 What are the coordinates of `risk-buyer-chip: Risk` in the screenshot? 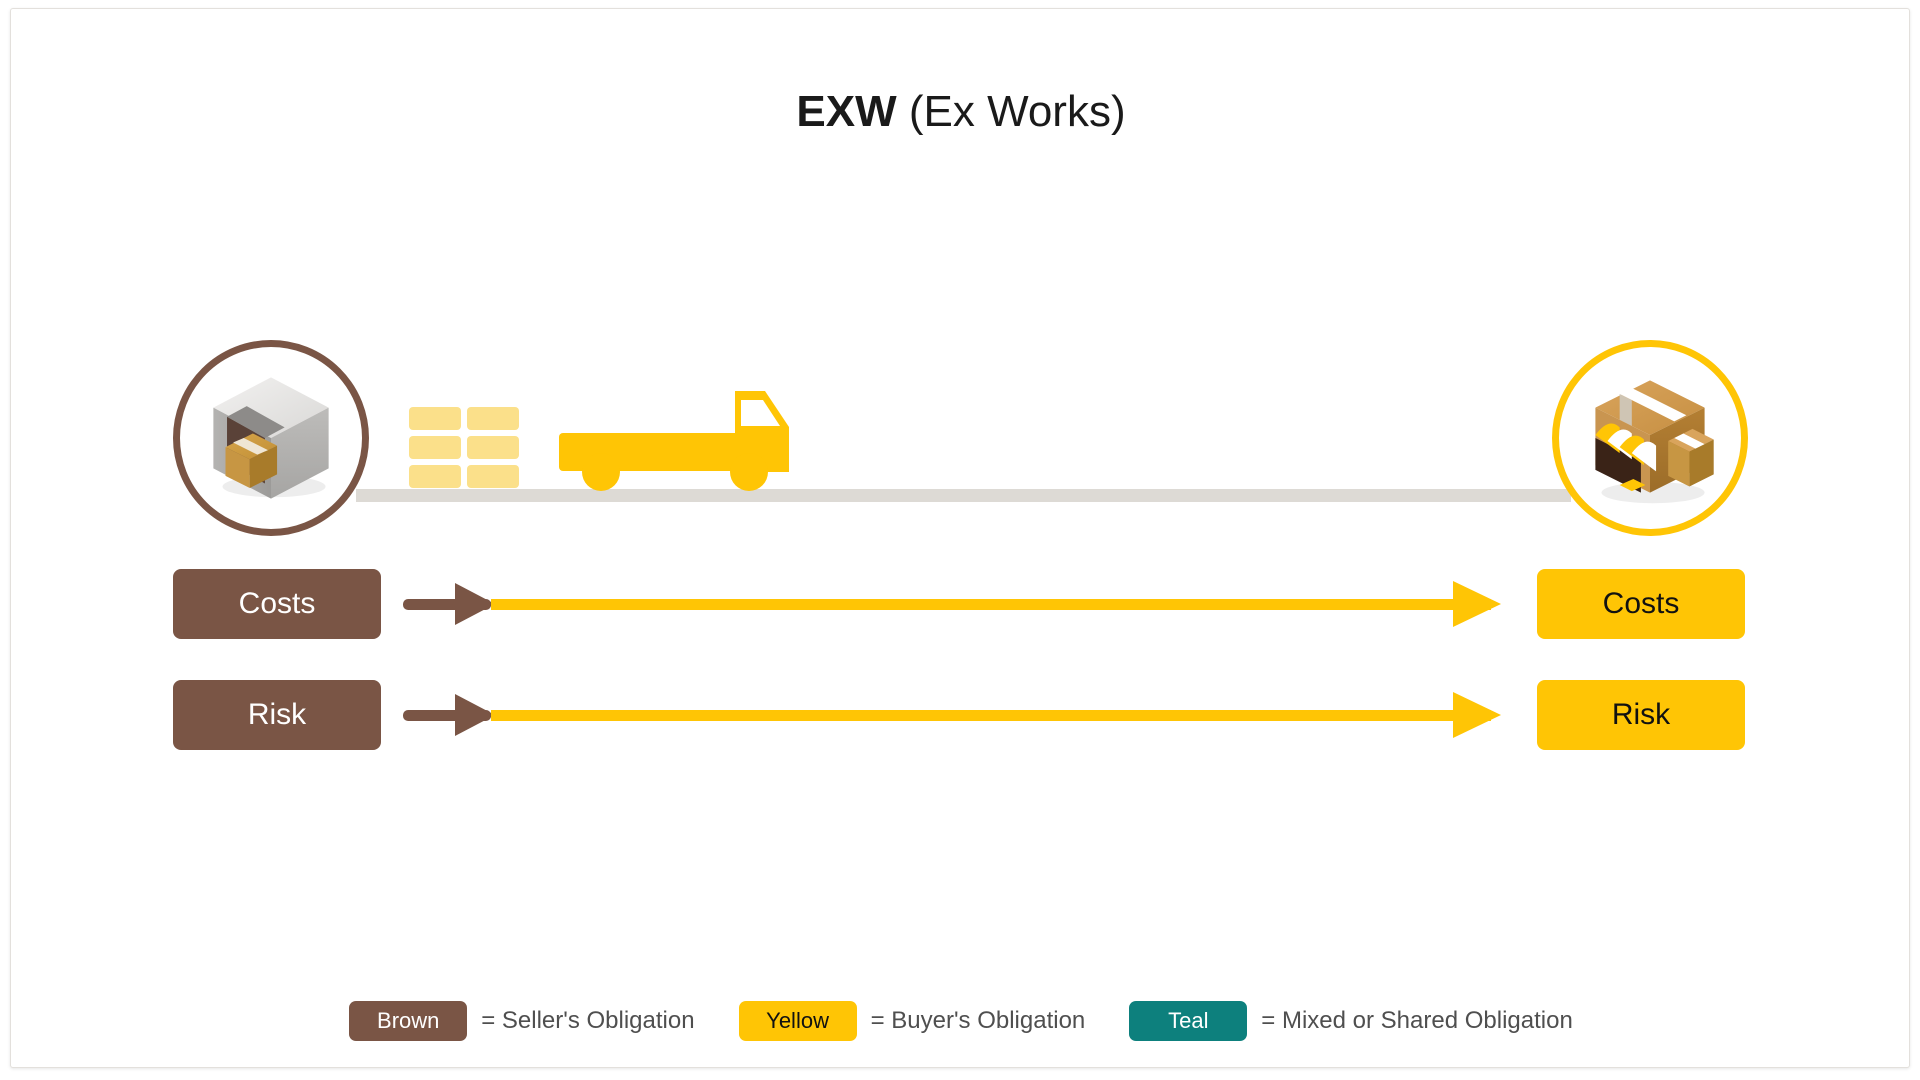 It's located at (1641, 715).